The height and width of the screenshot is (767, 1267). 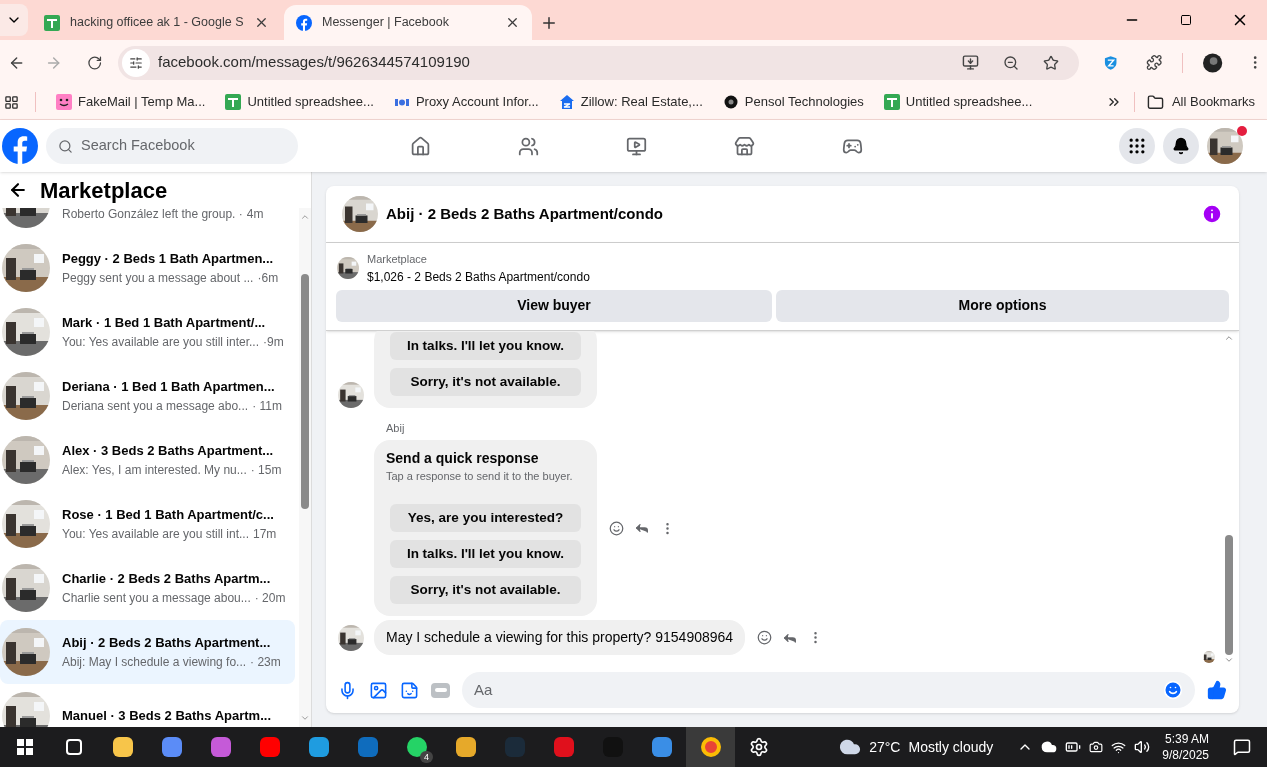 I want to click on close-icon, so click(x=512, y=22).